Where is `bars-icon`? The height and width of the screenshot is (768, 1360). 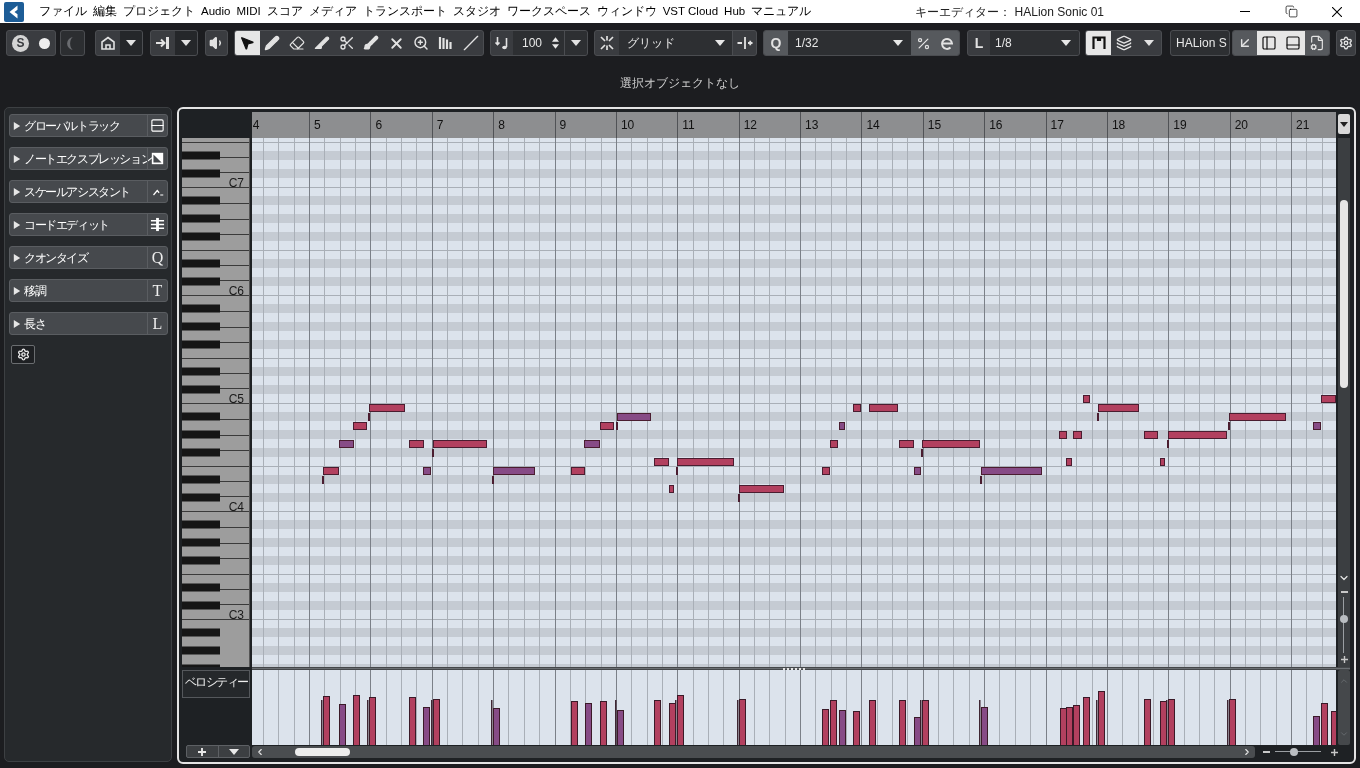
bars-icon is located at coordinates (445, 43).